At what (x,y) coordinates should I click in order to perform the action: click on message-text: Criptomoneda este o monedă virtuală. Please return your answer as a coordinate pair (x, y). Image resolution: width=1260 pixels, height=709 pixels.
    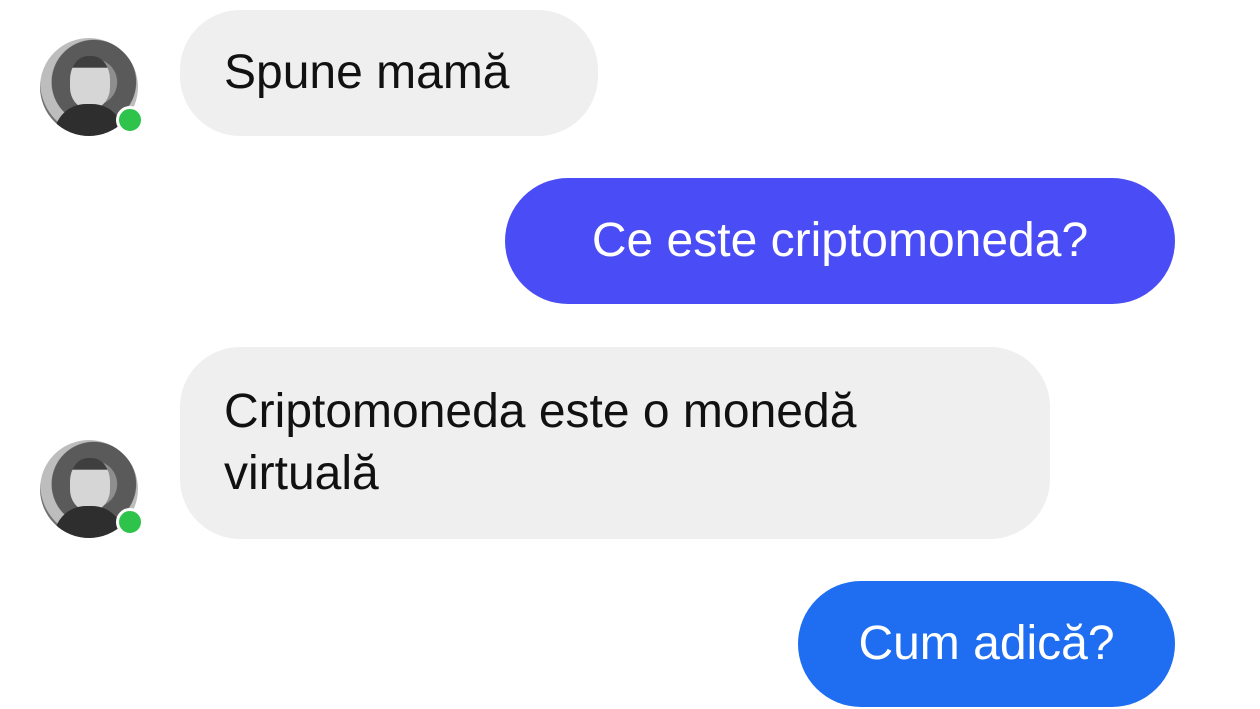
    Looking at the image, I should click on (540, 442).